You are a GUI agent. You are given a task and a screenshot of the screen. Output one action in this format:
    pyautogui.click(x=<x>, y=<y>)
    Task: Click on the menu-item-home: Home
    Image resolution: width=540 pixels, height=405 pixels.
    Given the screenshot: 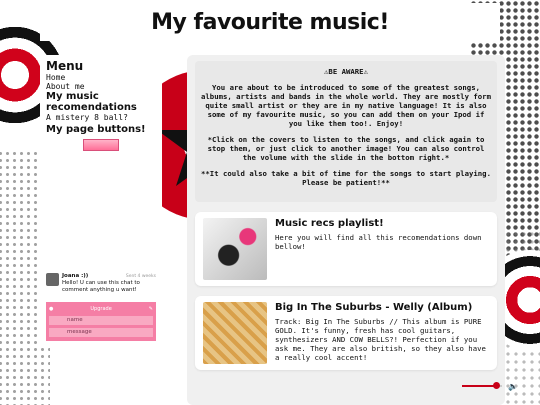 What is the action you would take?
    pyautogui.click(x=101, y=77)
    